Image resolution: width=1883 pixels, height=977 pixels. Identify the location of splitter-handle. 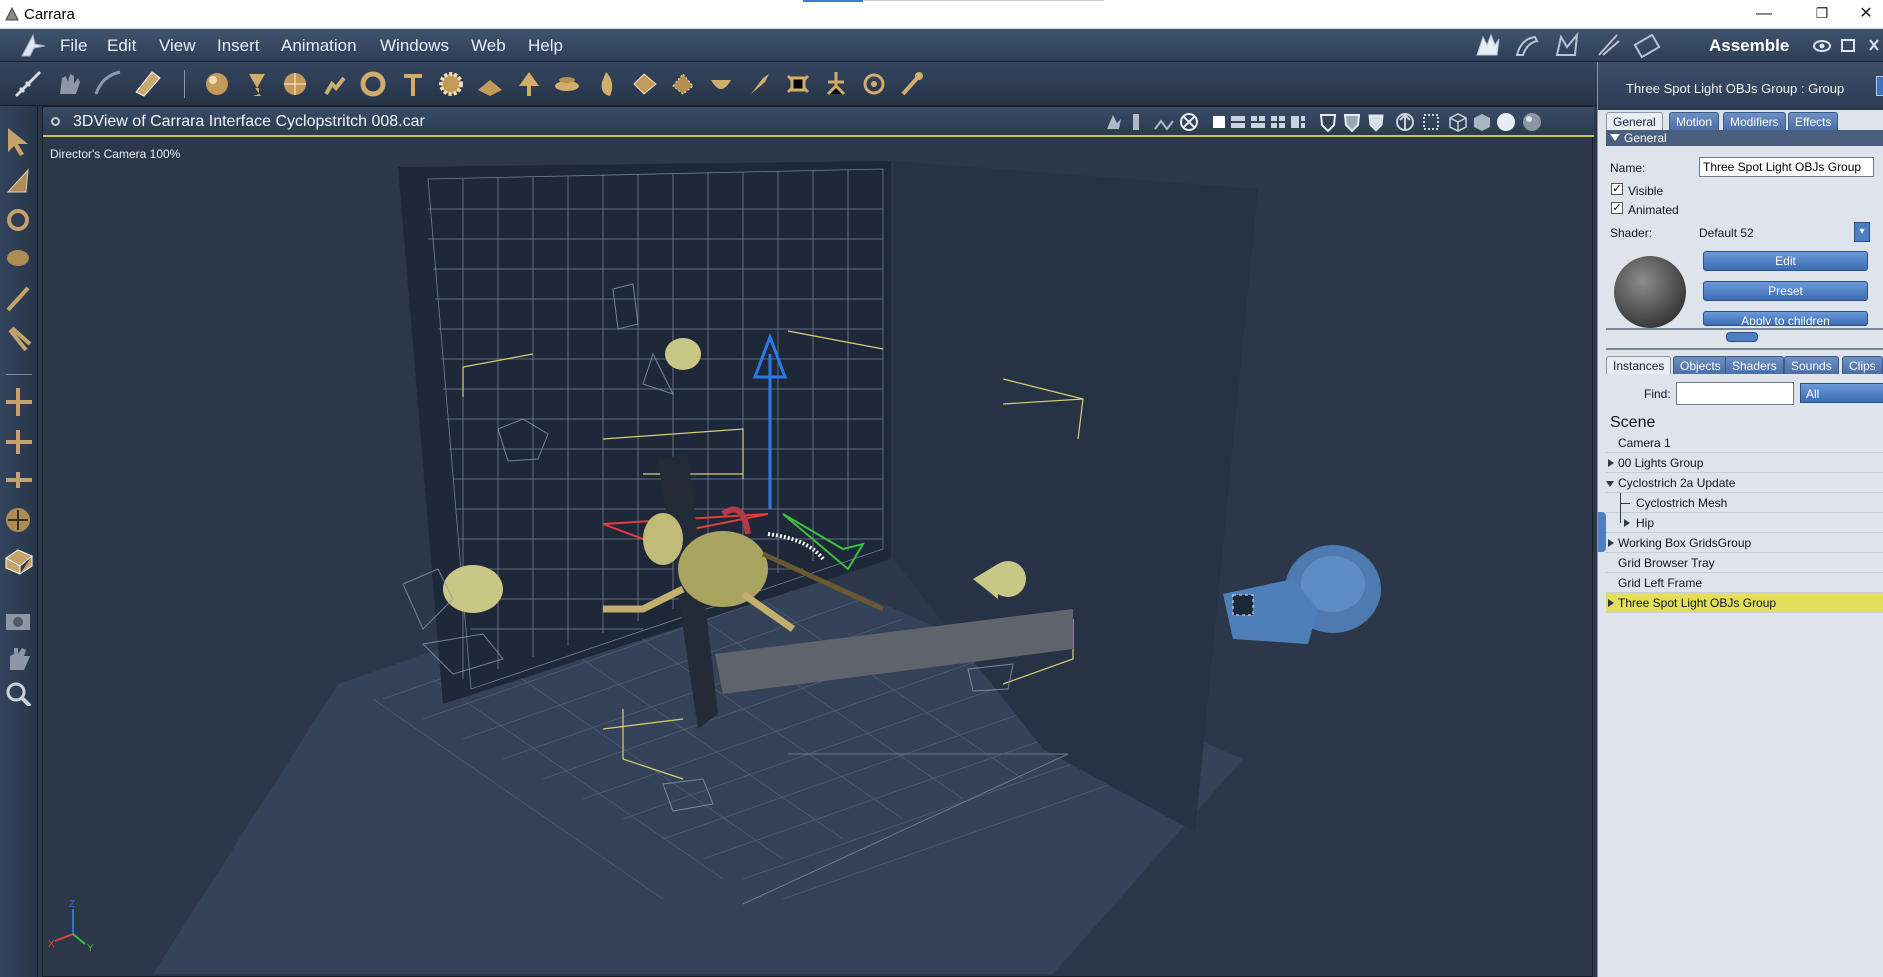
(1742, 337).